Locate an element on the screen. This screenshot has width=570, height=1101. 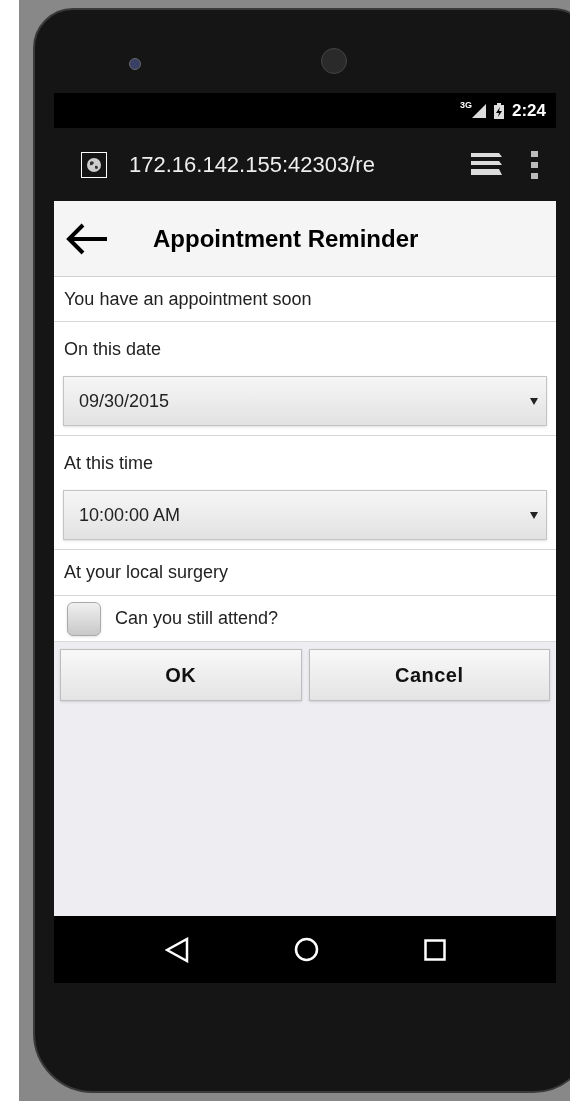
dropdown-field: 10:00:00 AM is located at coordinates (305, 515).